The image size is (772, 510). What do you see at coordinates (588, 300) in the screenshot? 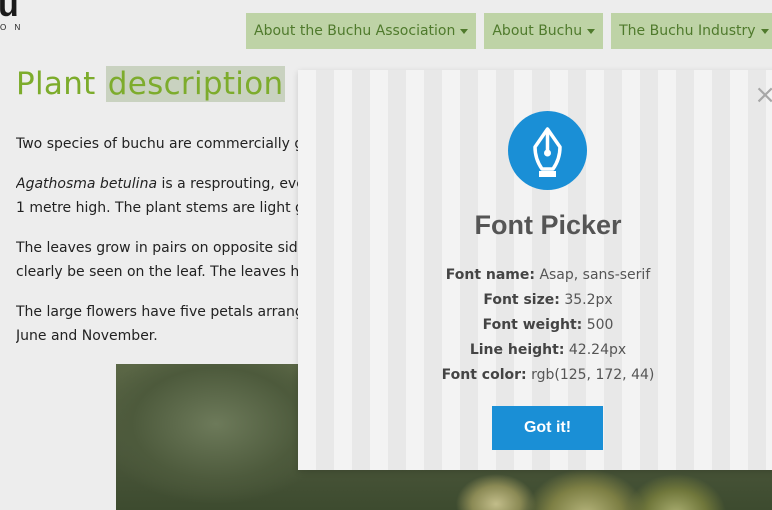
I see `font-size-value: 35.2px` at bounding box center [588, 300].